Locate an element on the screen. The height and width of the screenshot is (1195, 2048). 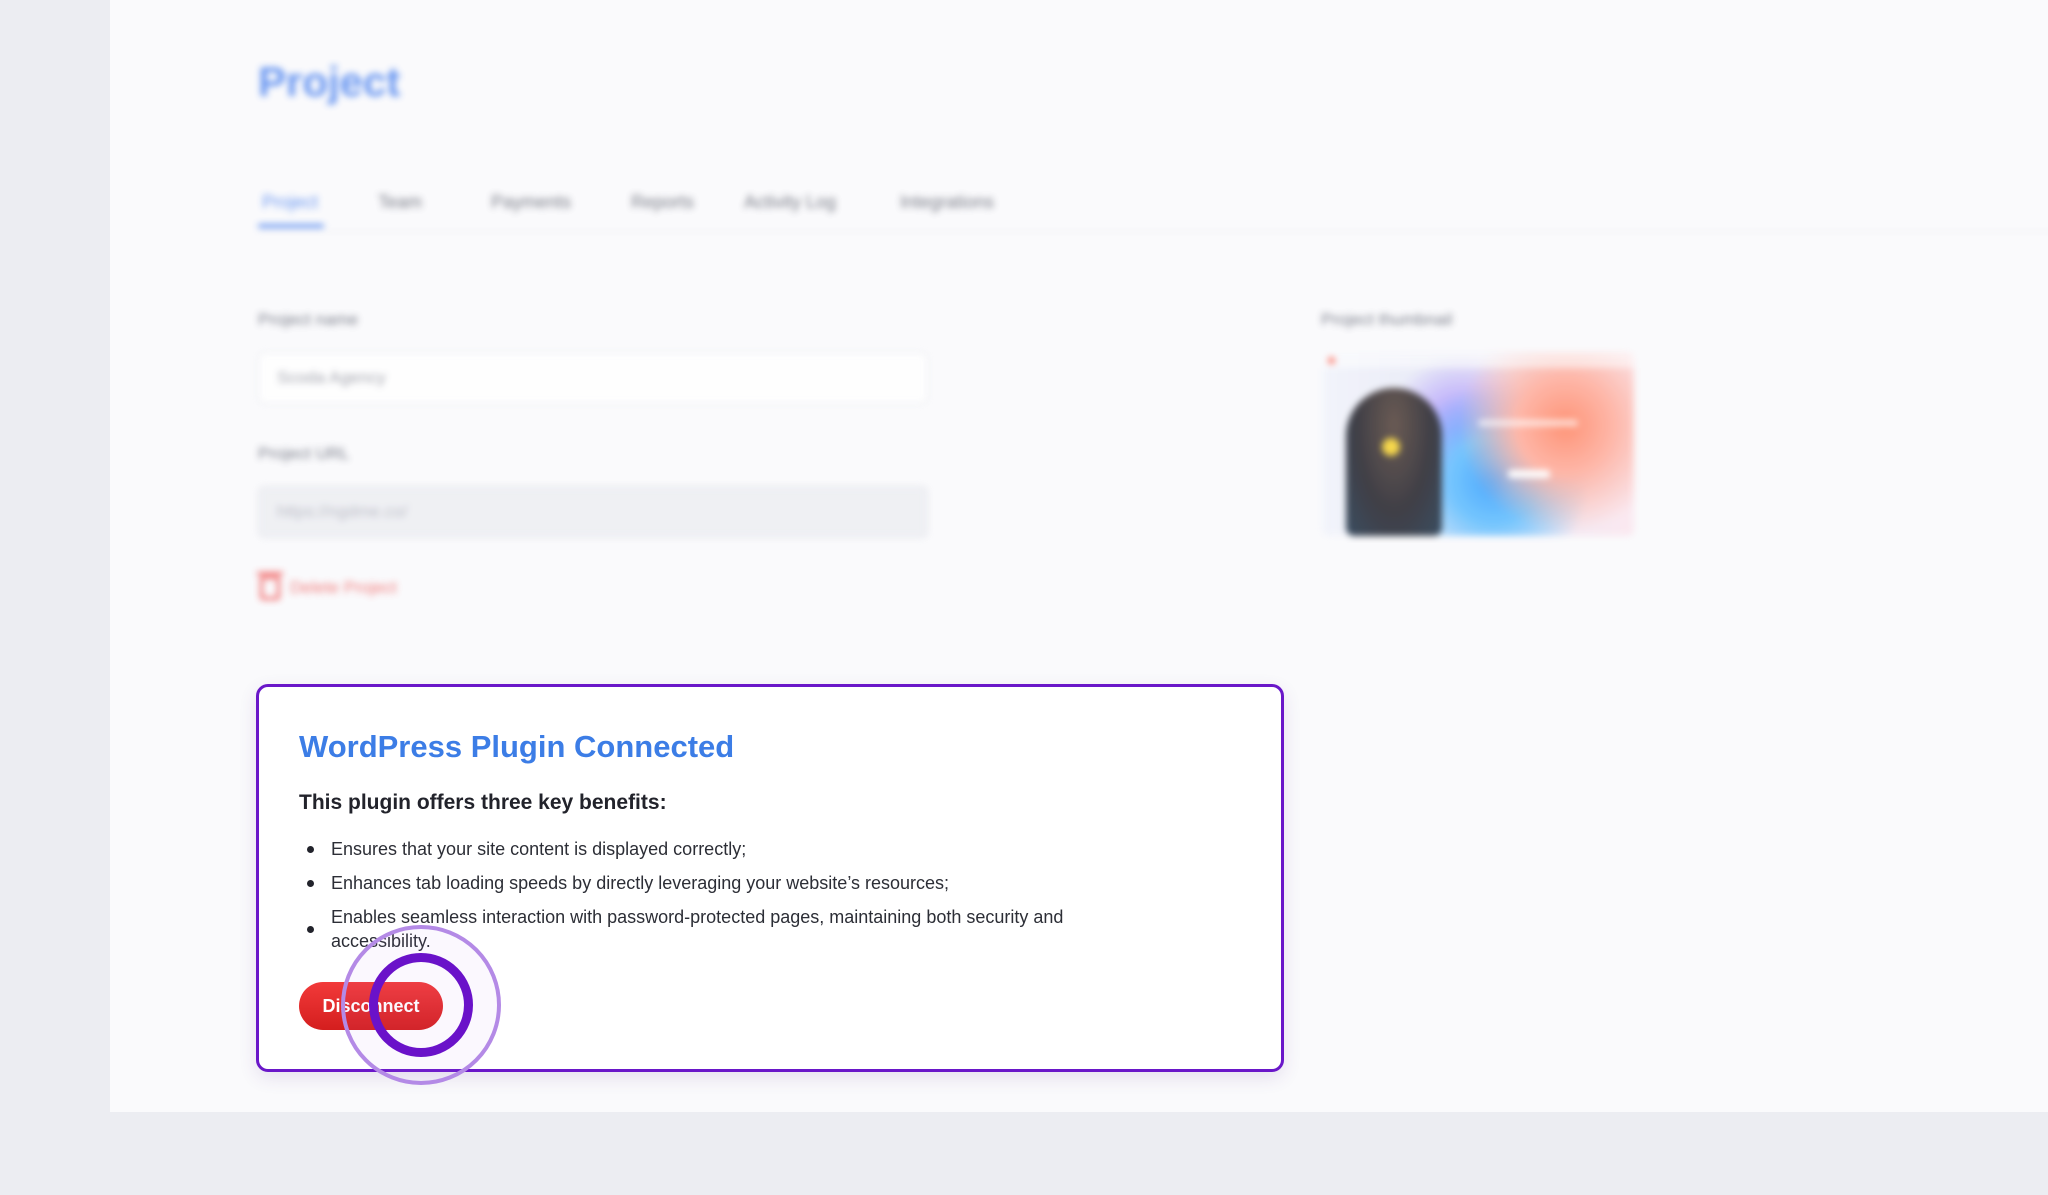
page-title: Project is located at coordinates (329, 81).